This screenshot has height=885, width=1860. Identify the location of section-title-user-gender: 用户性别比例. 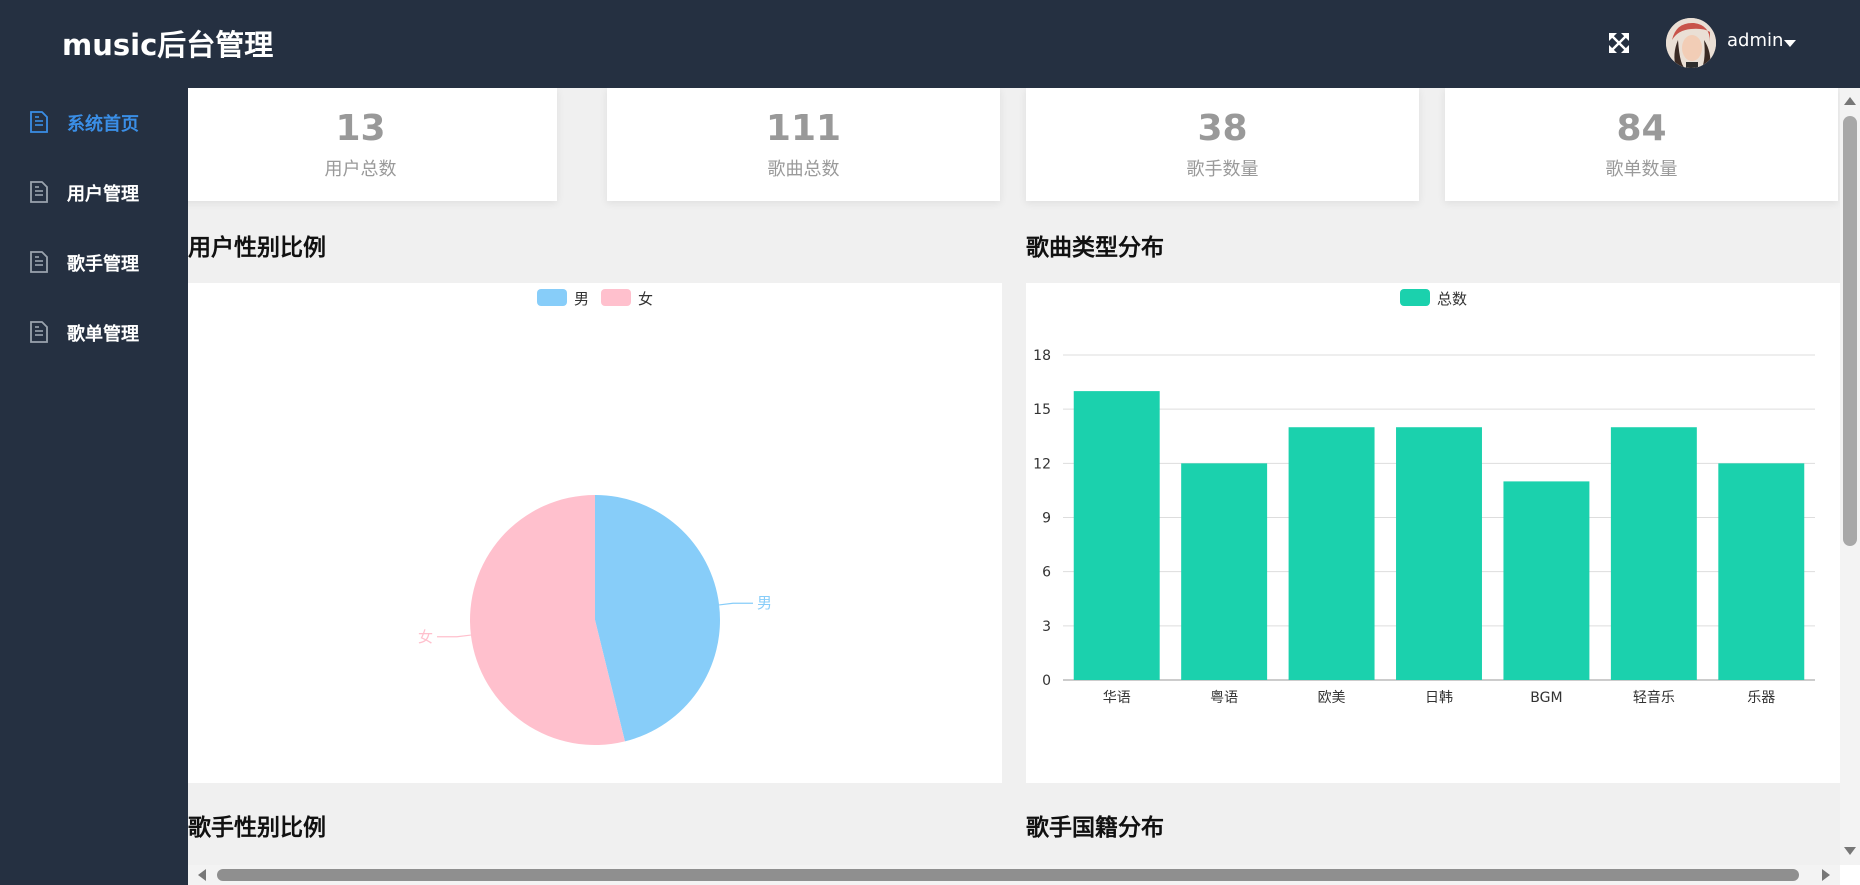
(257, 248).